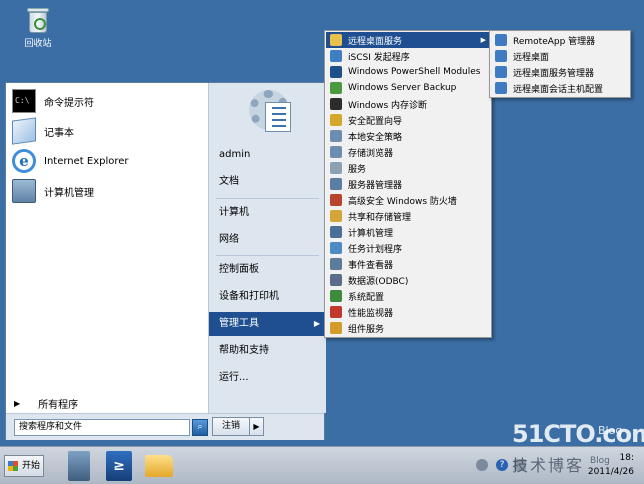  Describe the element at coordinates (531, 57) in the screenshot. I see `remote-desktop-item-label: 远程桌面` at that location.